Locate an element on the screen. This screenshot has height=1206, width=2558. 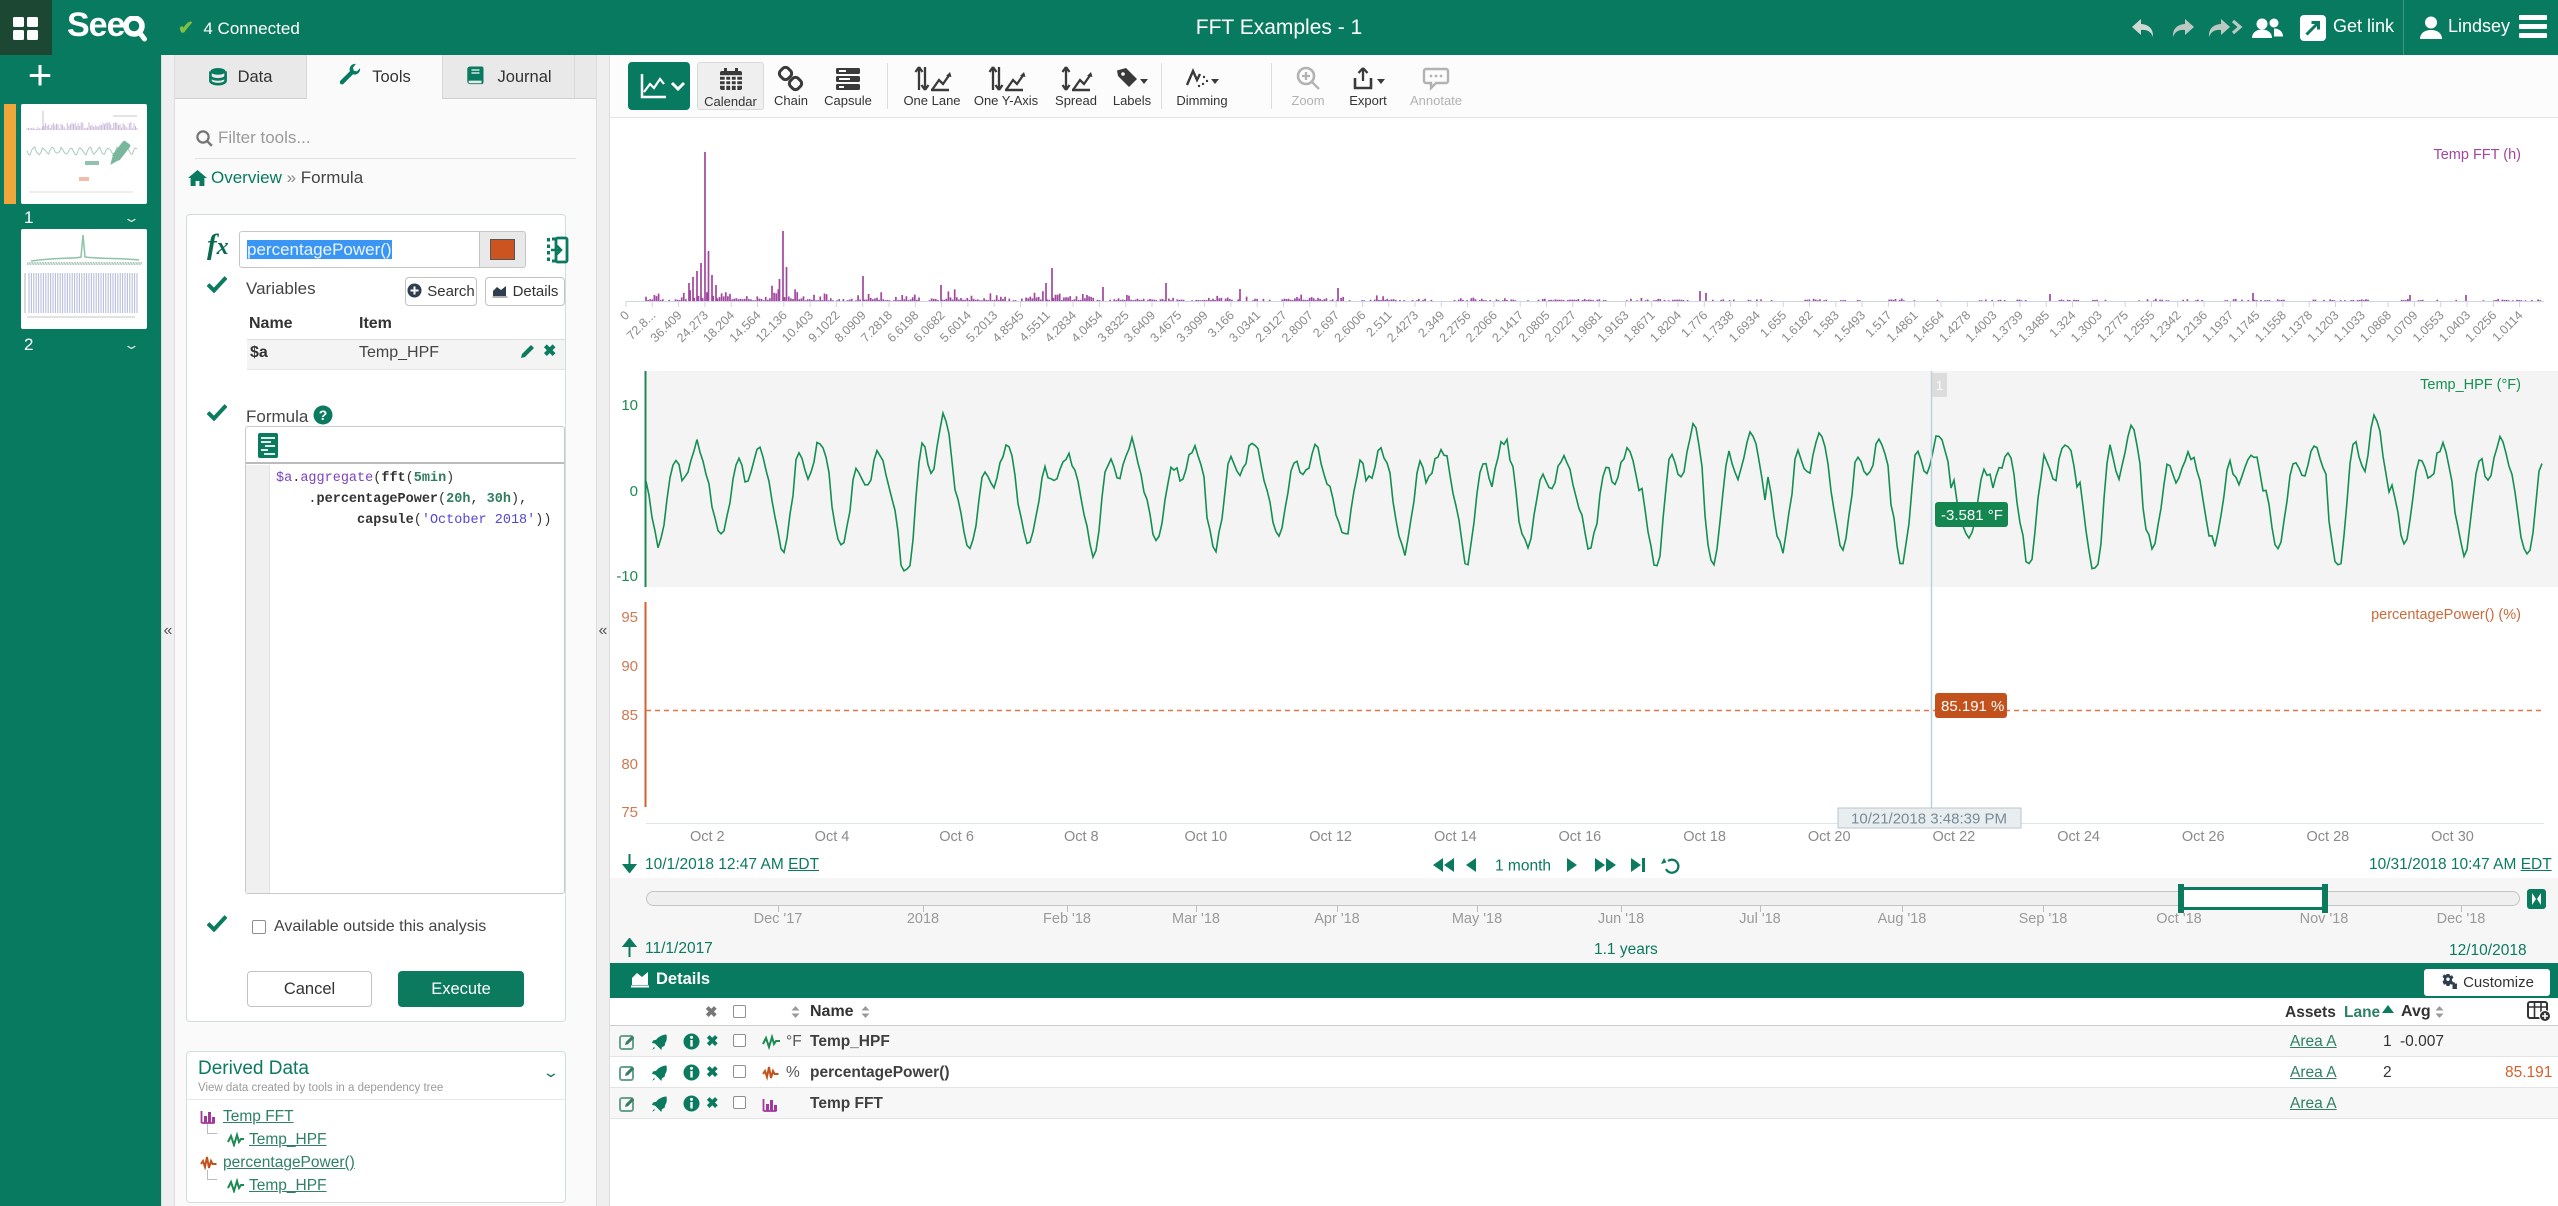
svg-text: Oct 10 is located at coordinates (1206, 837).